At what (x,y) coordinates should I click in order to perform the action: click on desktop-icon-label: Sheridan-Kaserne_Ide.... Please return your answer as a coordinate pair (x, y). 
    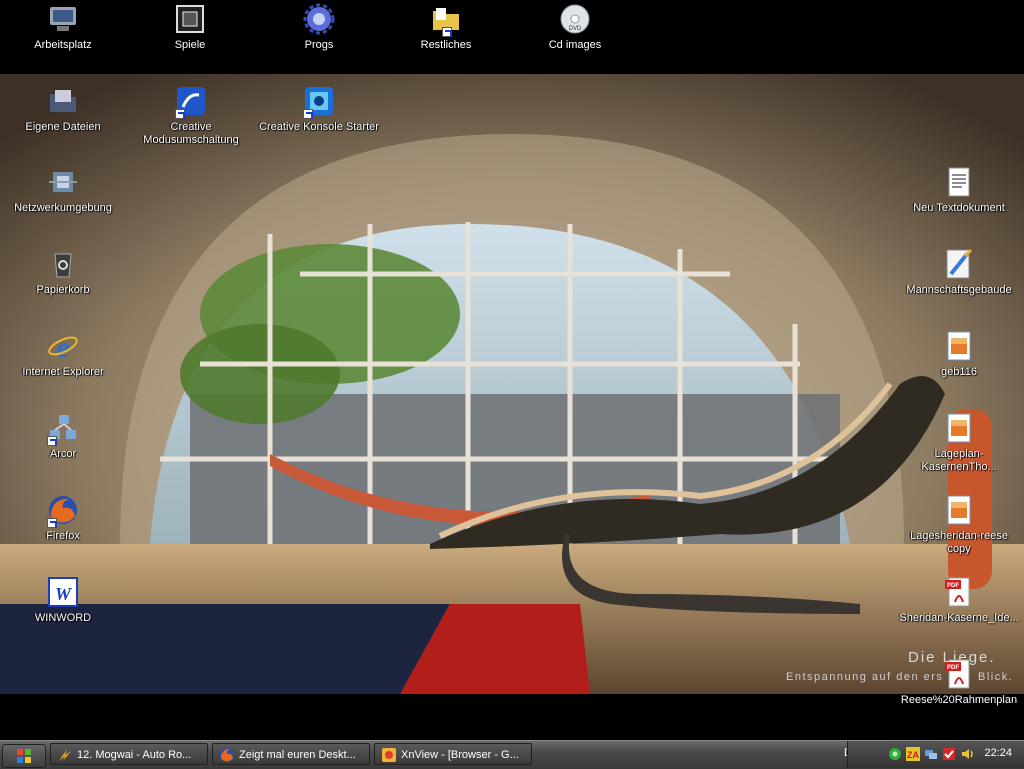
    Looking at the image, I should click on (959, 618).